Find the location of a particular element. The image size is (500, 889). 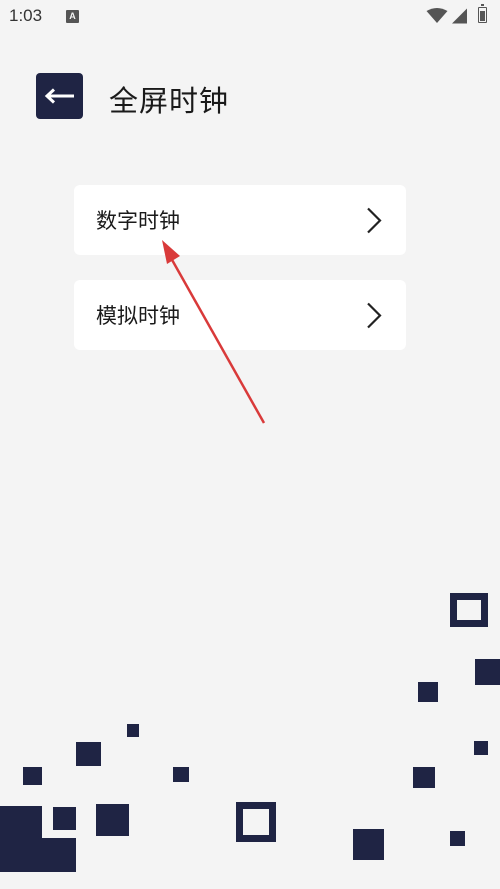

battery-icon is located at coordinates (482, 13).